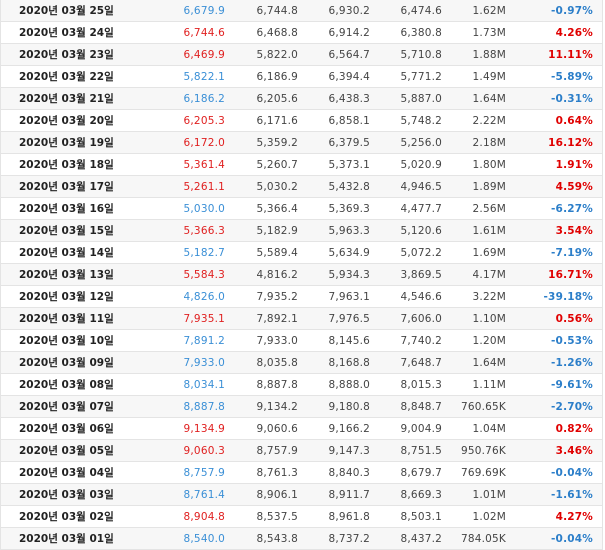  I want to click on open-price-cell: 8,537.5, so click(277, 516).